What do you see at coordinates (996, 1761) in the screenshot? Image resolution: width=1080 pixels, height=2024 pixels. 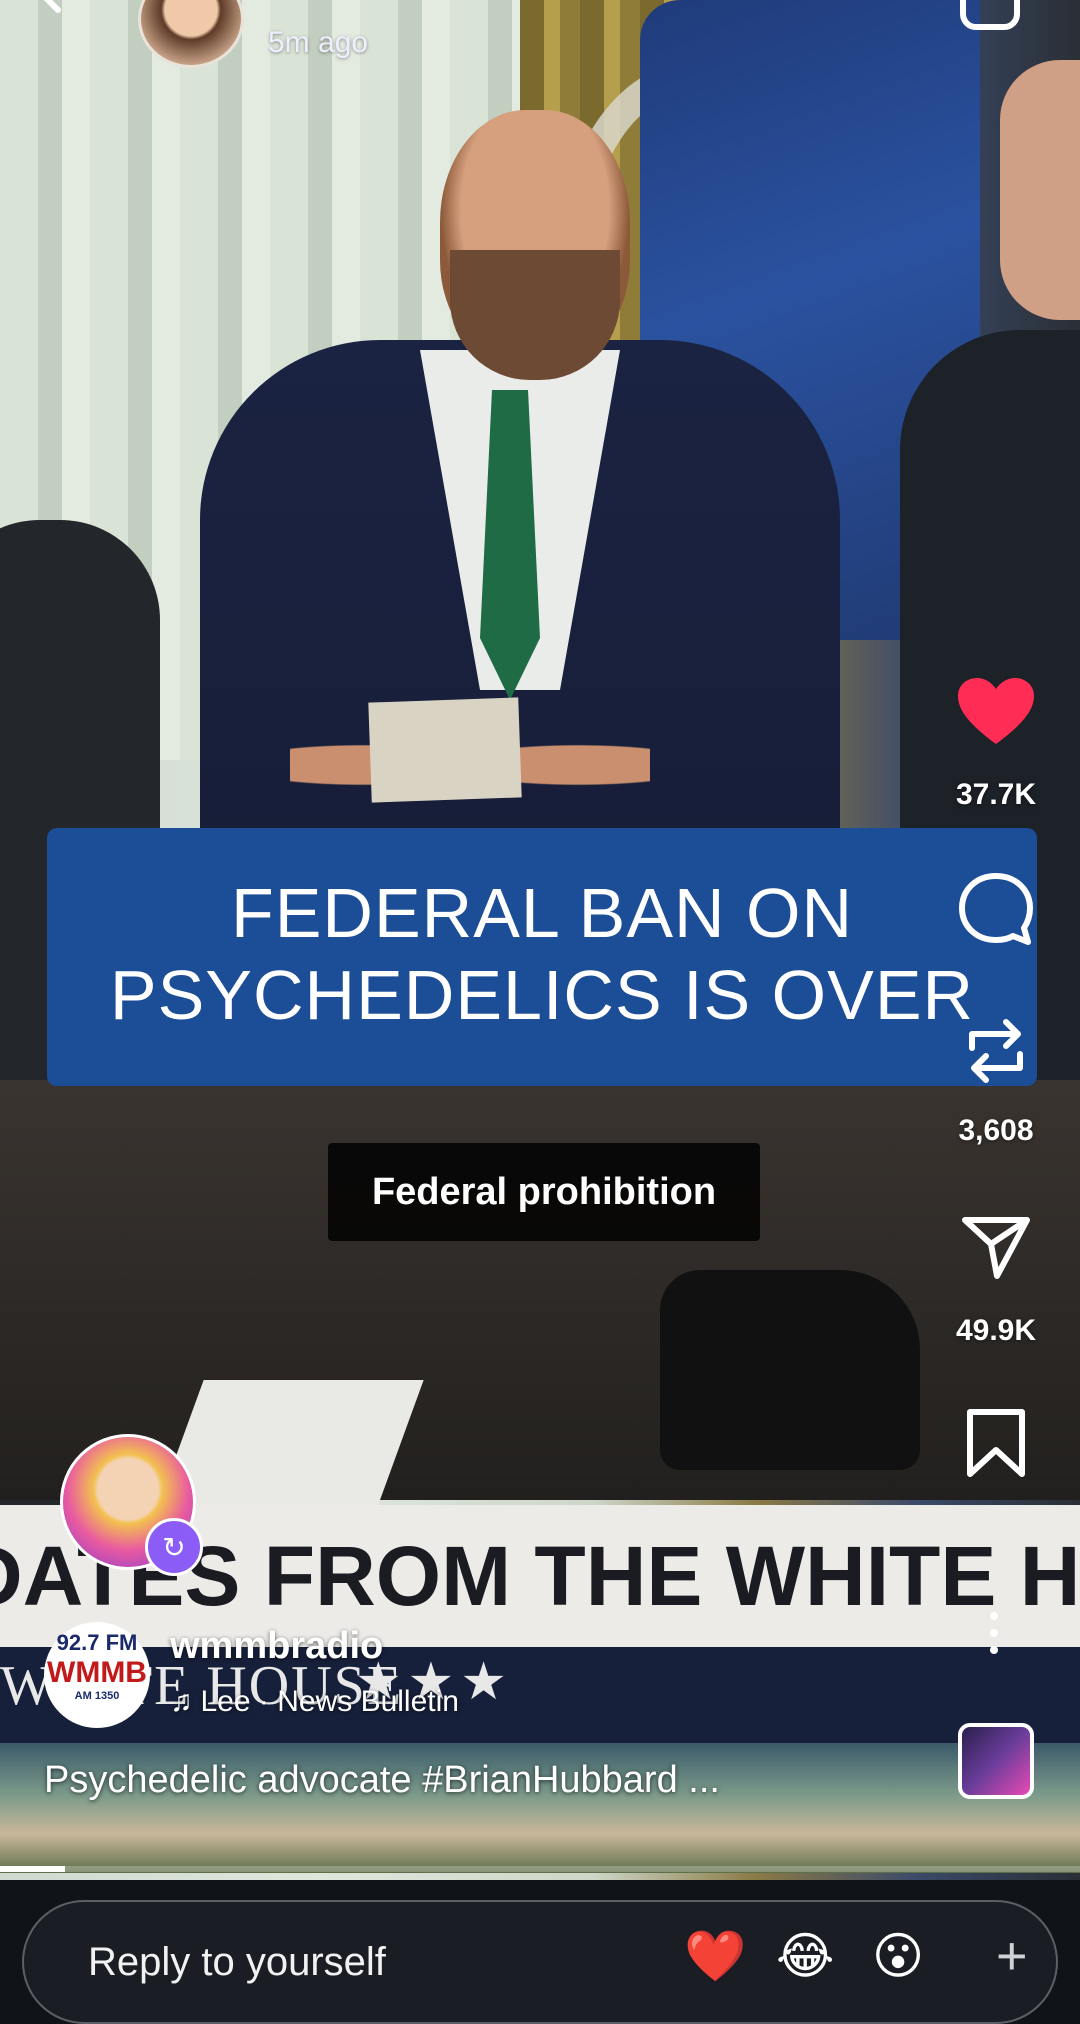 I see `music-cover-thumbnail` at bounding box center [996, 1761].